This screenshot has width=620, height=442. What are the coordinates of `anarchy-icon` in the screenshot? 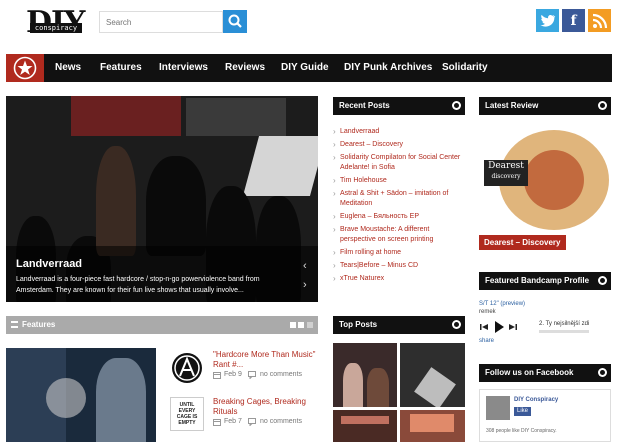 It's located at (187, 368).